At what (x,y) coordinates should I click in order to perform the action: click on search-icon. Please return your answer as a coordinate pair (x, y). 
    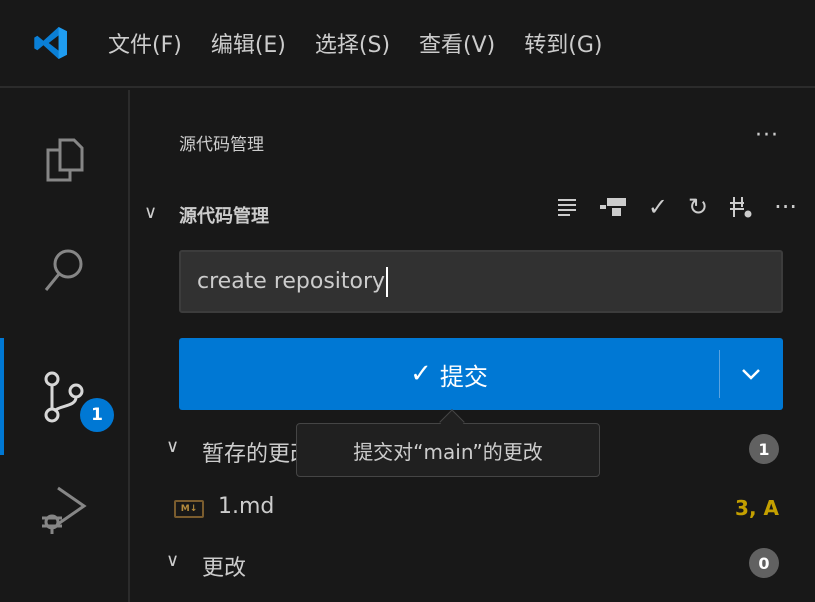
    Looking at the image, I should click on (63, 270).